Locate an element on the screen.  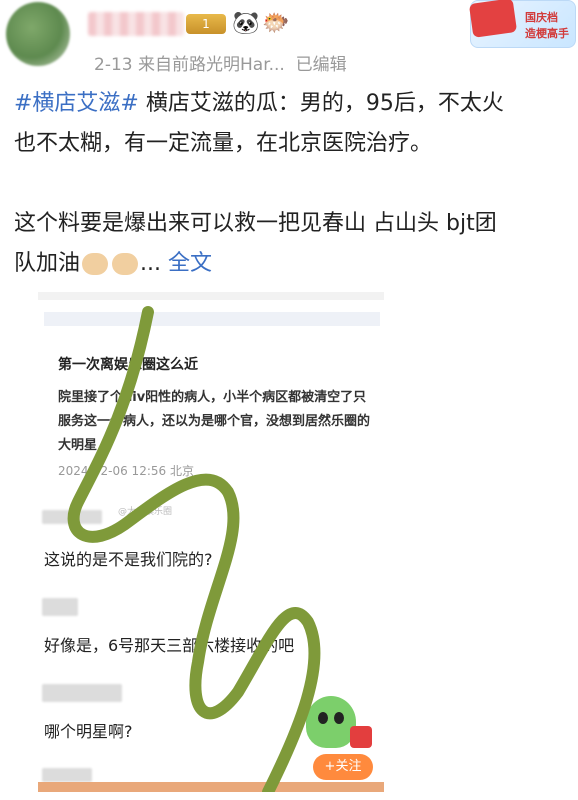
post-line2: 也不太糊，有一定流量，在北京医院治疗。 is located at coordinates (223, 143).